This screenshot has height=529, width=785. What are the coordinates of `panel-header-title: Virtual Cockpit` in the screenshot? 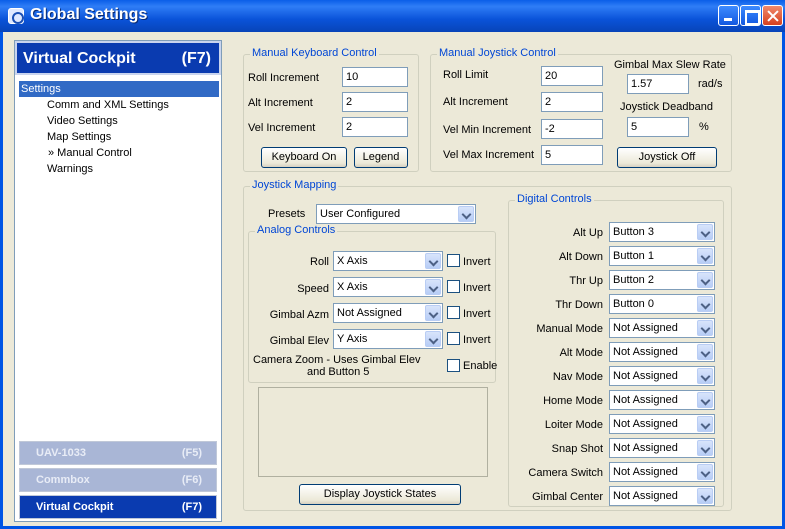 It's located at (79, 58).